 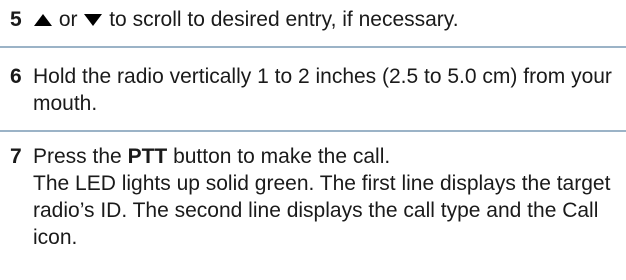 What do you see at coordinates (16, 19) in the screenshot?
I see `step-number: 5` at bounding box center [16, 19].